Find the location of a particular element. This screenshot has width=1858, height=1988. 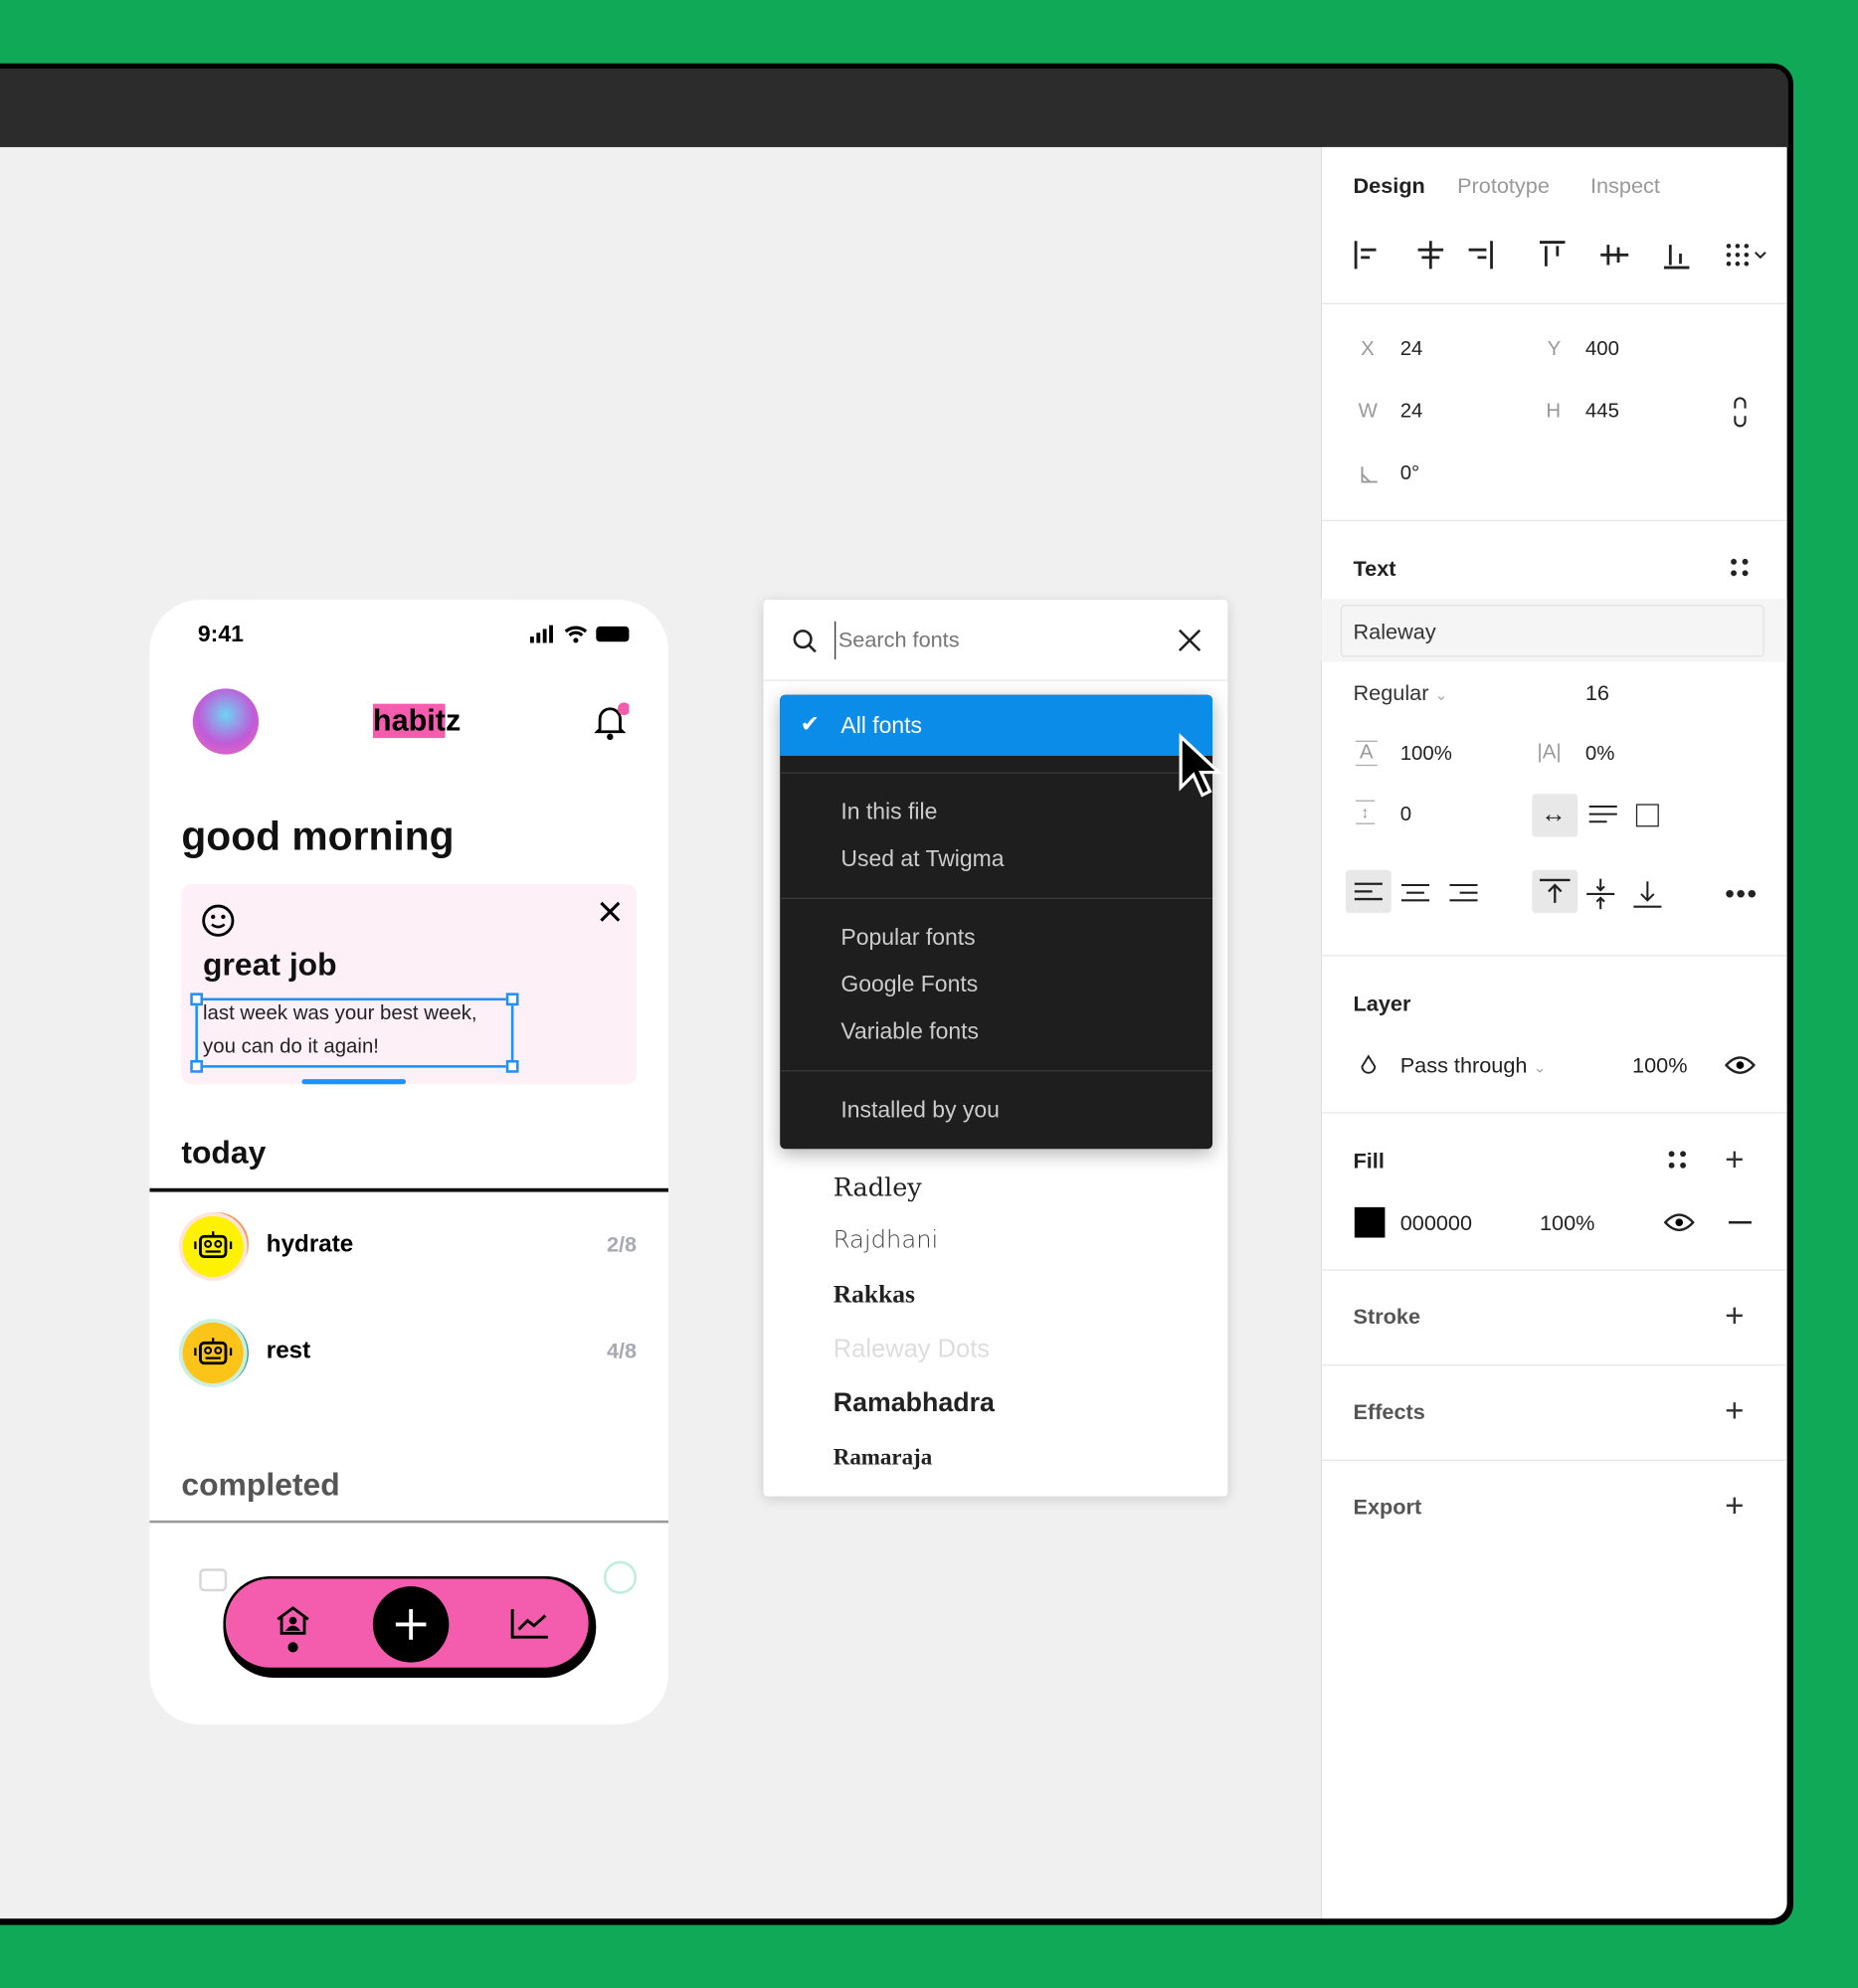

chart-icon is located at coordinates (530, 1628).